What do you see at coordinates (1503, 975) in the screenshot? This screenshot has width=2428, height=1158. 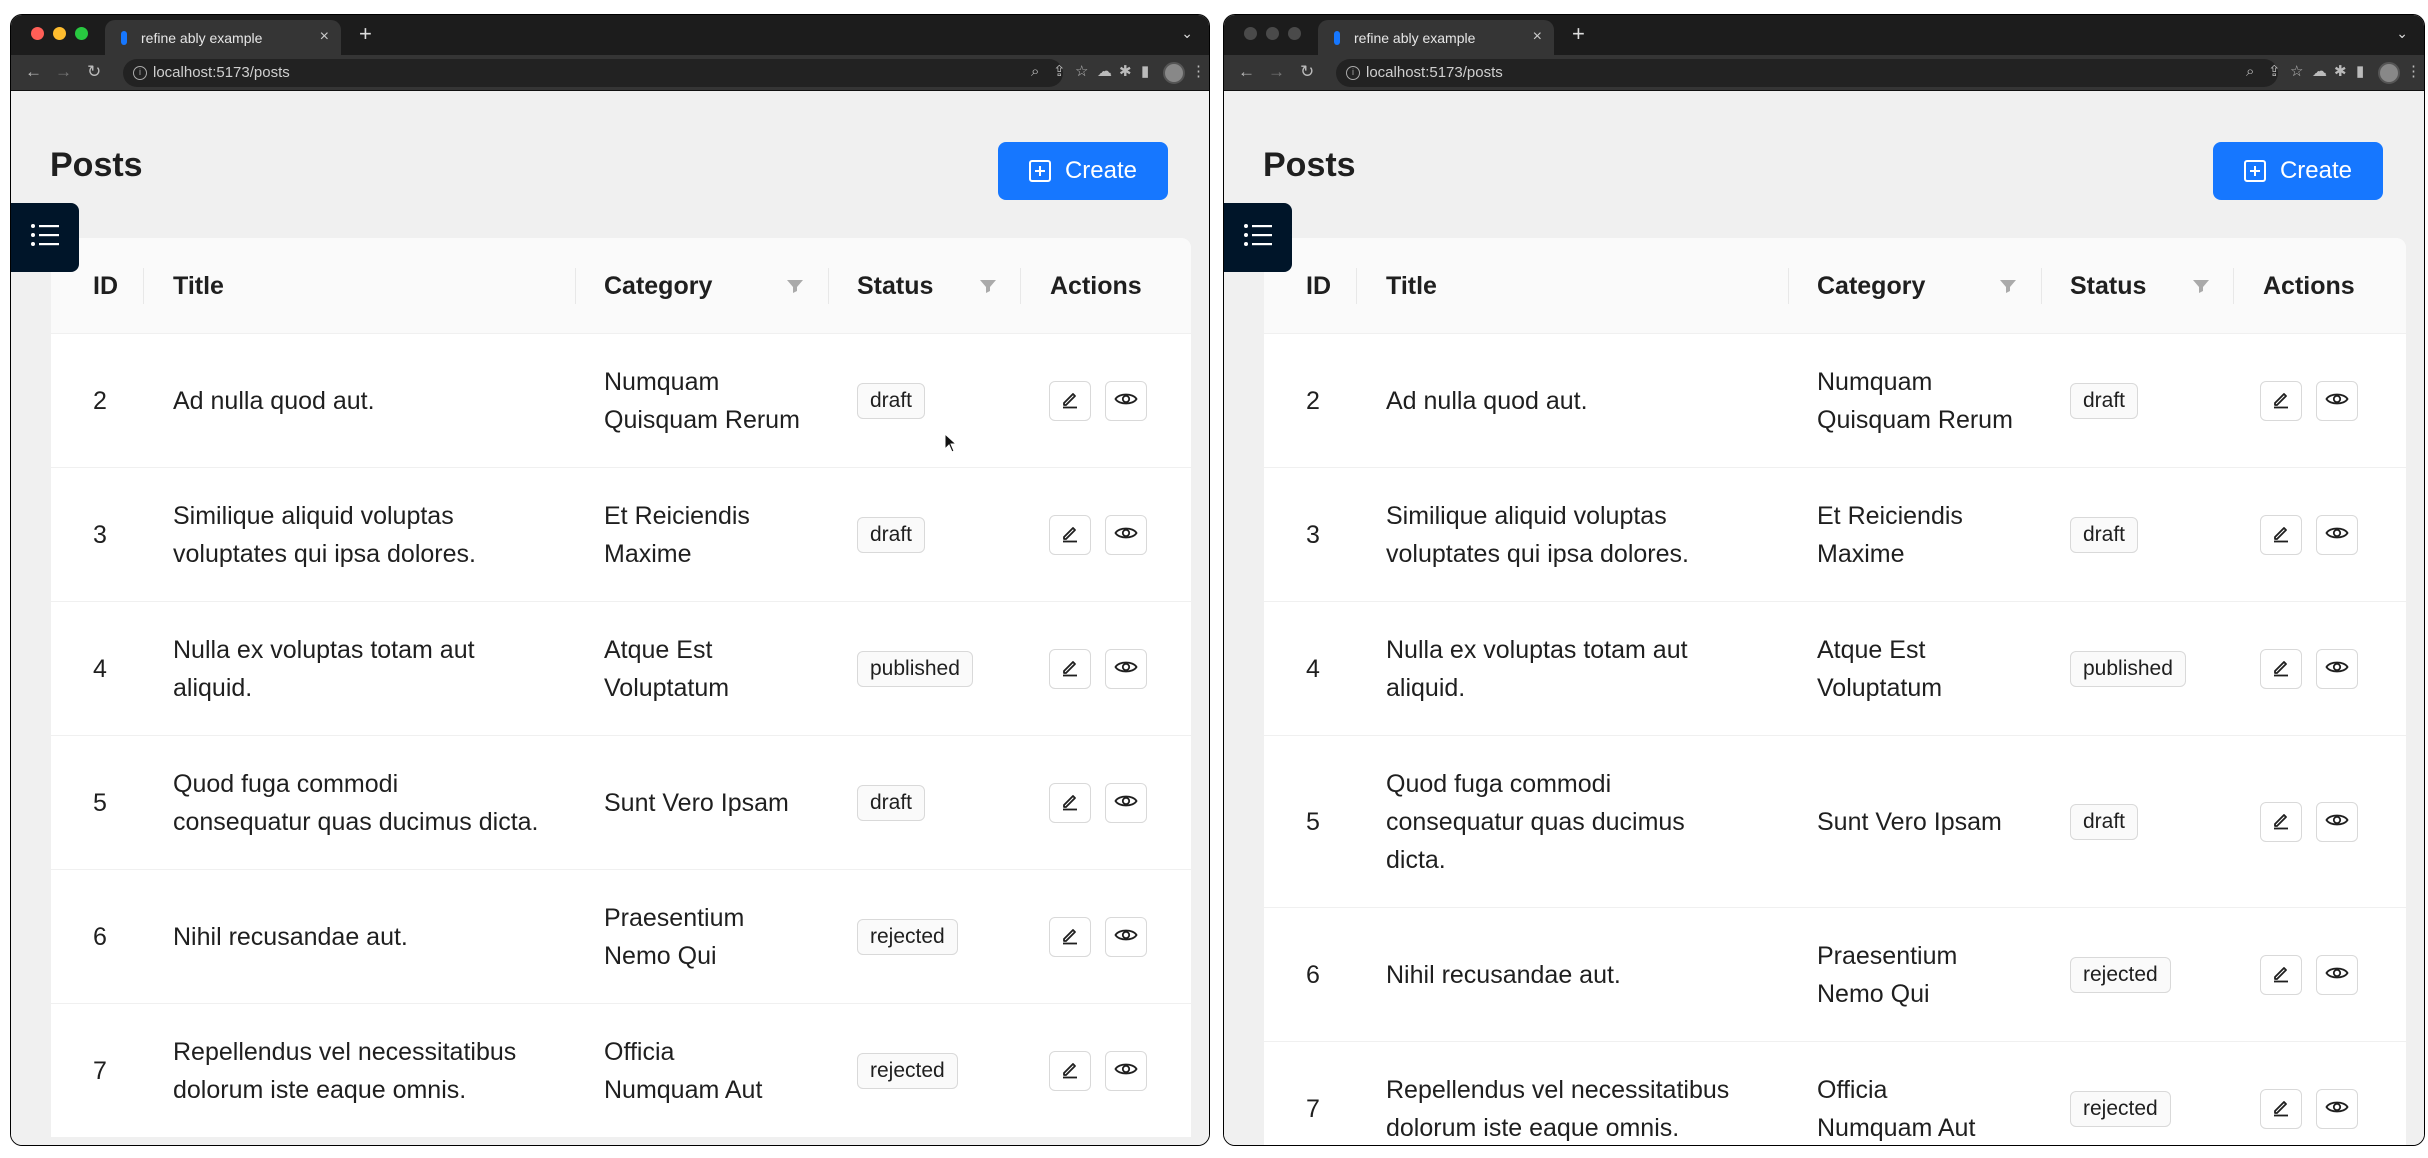 I see `cell-title: Nihil recusandae aut.` at bounding box center [1503, 975].